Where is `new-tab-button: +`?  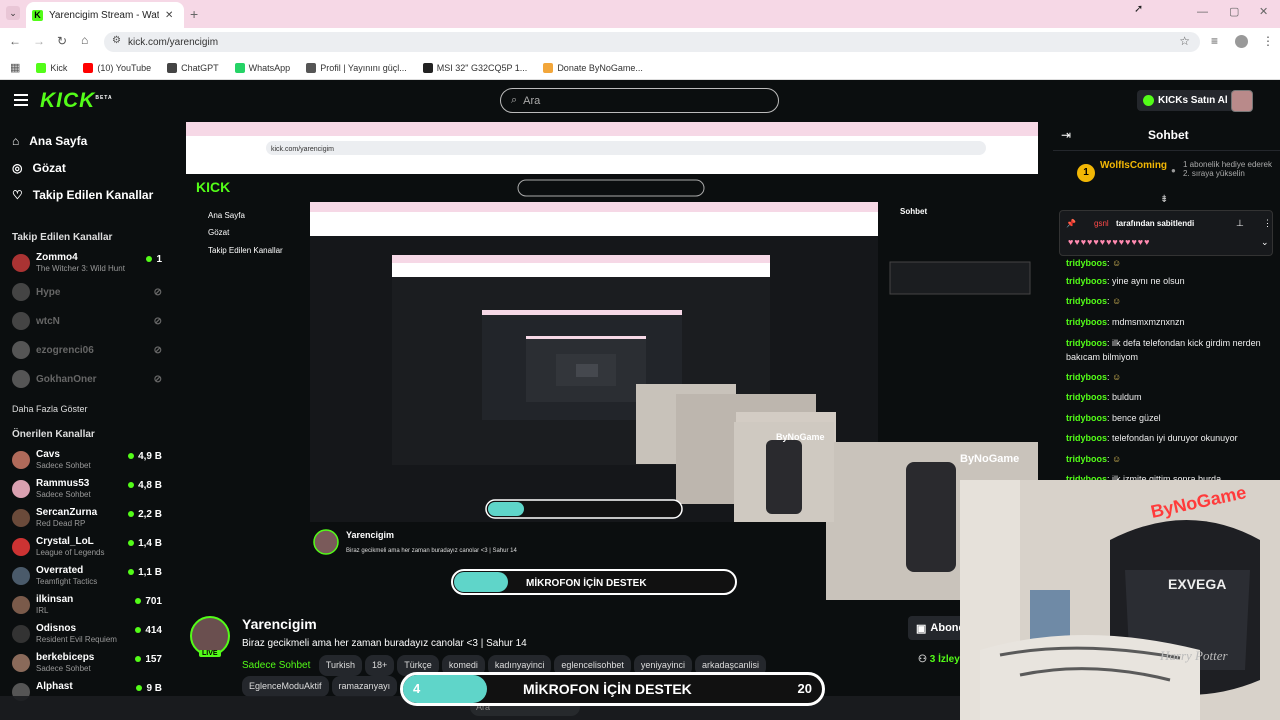
new-tab-button: + is located at coordinates (194, 14).